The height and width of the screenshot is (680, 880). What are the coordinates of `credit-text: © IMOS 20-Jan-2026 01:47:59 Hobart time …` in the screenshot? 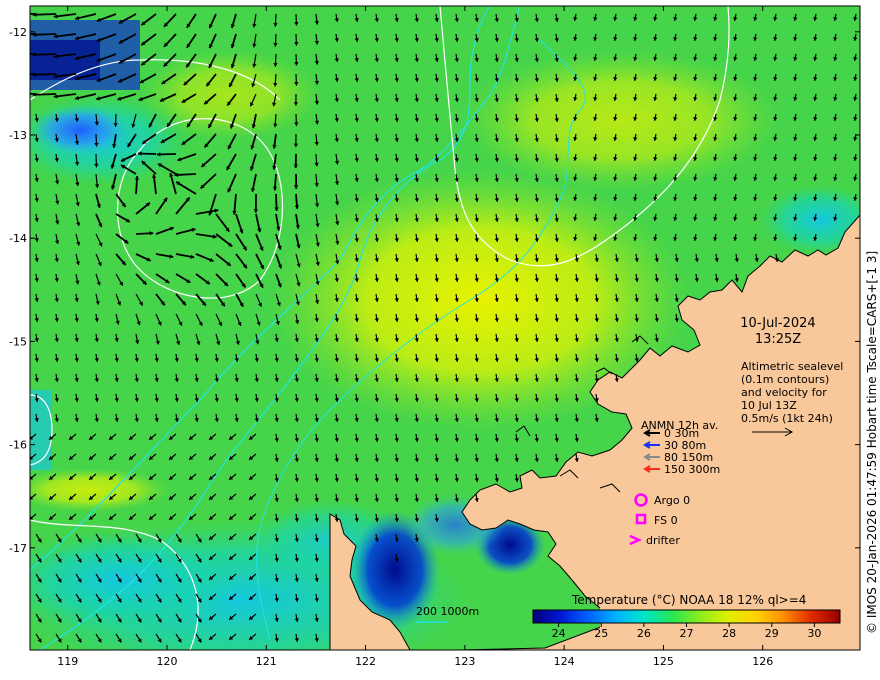 It's located at (872, 442).